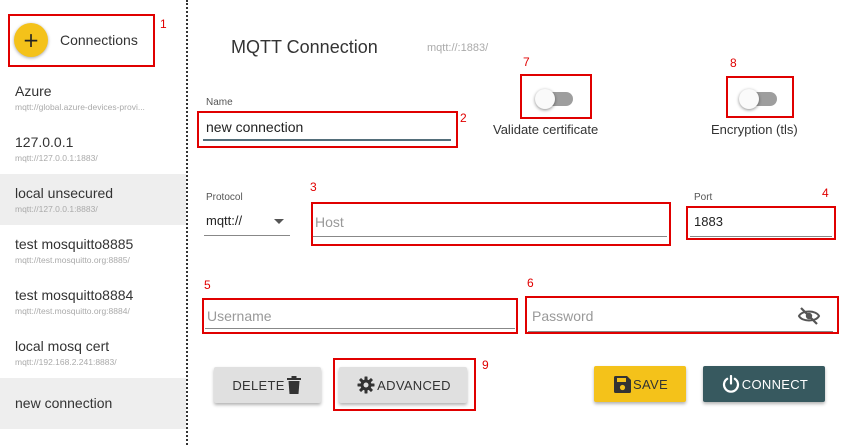  What do you see at coordinates (247, 235) in the screenshot?
I see `protocol-underline` at bounding box center [247, 235].